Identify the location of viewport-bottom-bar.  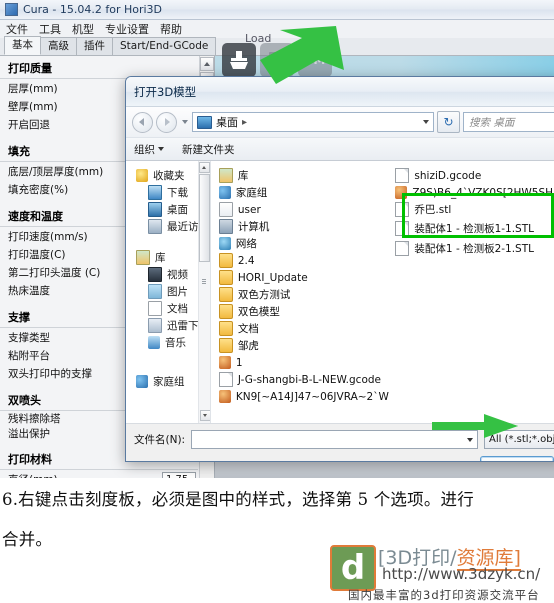
(384, 470).